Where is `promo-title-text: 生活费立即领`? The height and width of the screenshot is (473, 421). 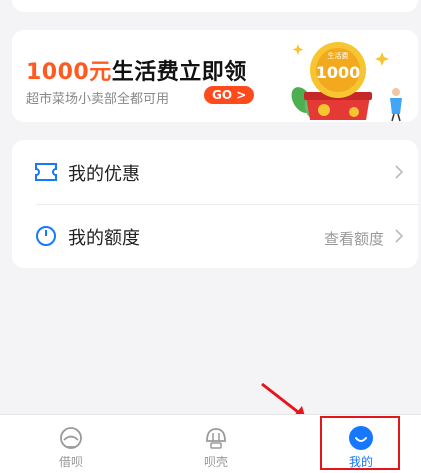
promo-title-text: 生活费立即领 is located at coordinates (179, 72).